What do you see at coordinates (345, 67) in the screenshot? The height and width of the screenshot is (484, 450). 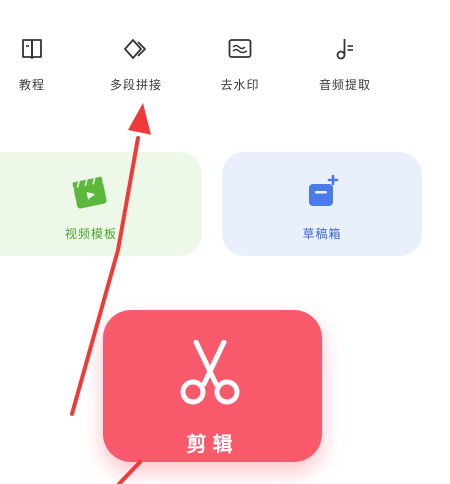 I see `tool-audio-extract: 音频提取` at bounding box center [345, 67].